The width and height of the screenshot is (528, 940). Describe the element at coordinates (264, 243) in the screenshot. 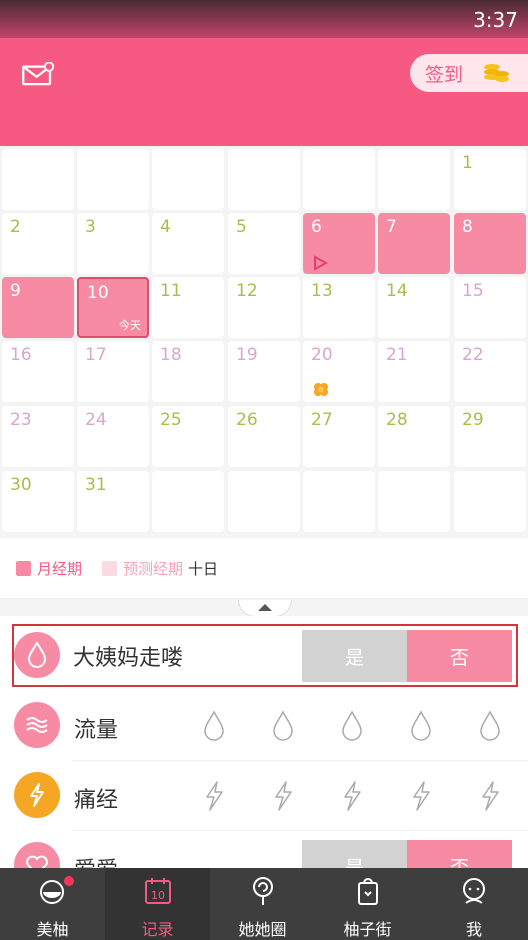

I see `calendar-day-5: 5` at that location.